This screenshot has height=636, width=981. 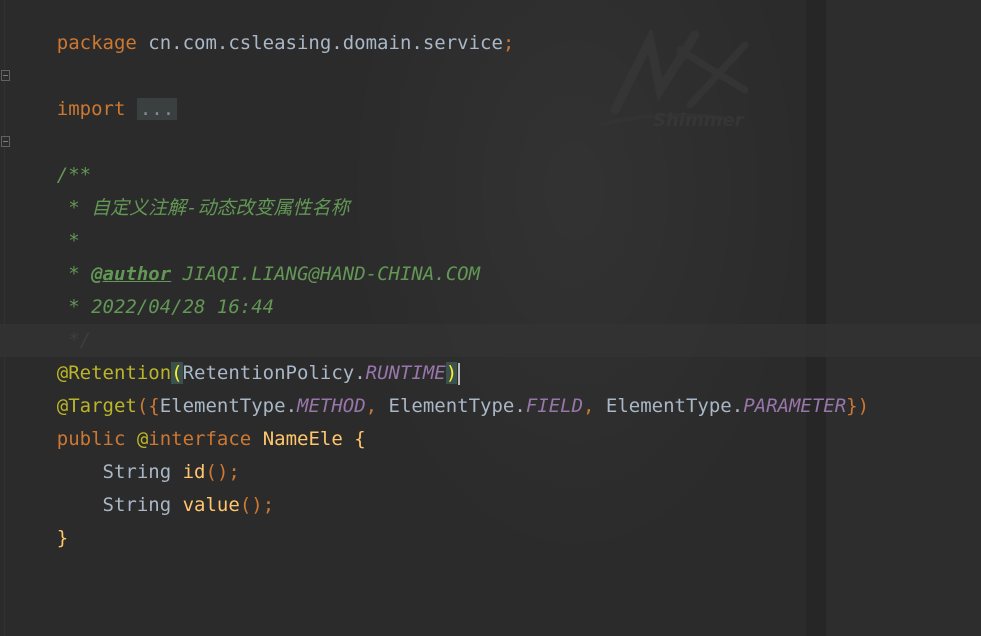 I want to click on code-line-package: package cn.com.csleasing.domain.service;, so click(x=263, y=27).